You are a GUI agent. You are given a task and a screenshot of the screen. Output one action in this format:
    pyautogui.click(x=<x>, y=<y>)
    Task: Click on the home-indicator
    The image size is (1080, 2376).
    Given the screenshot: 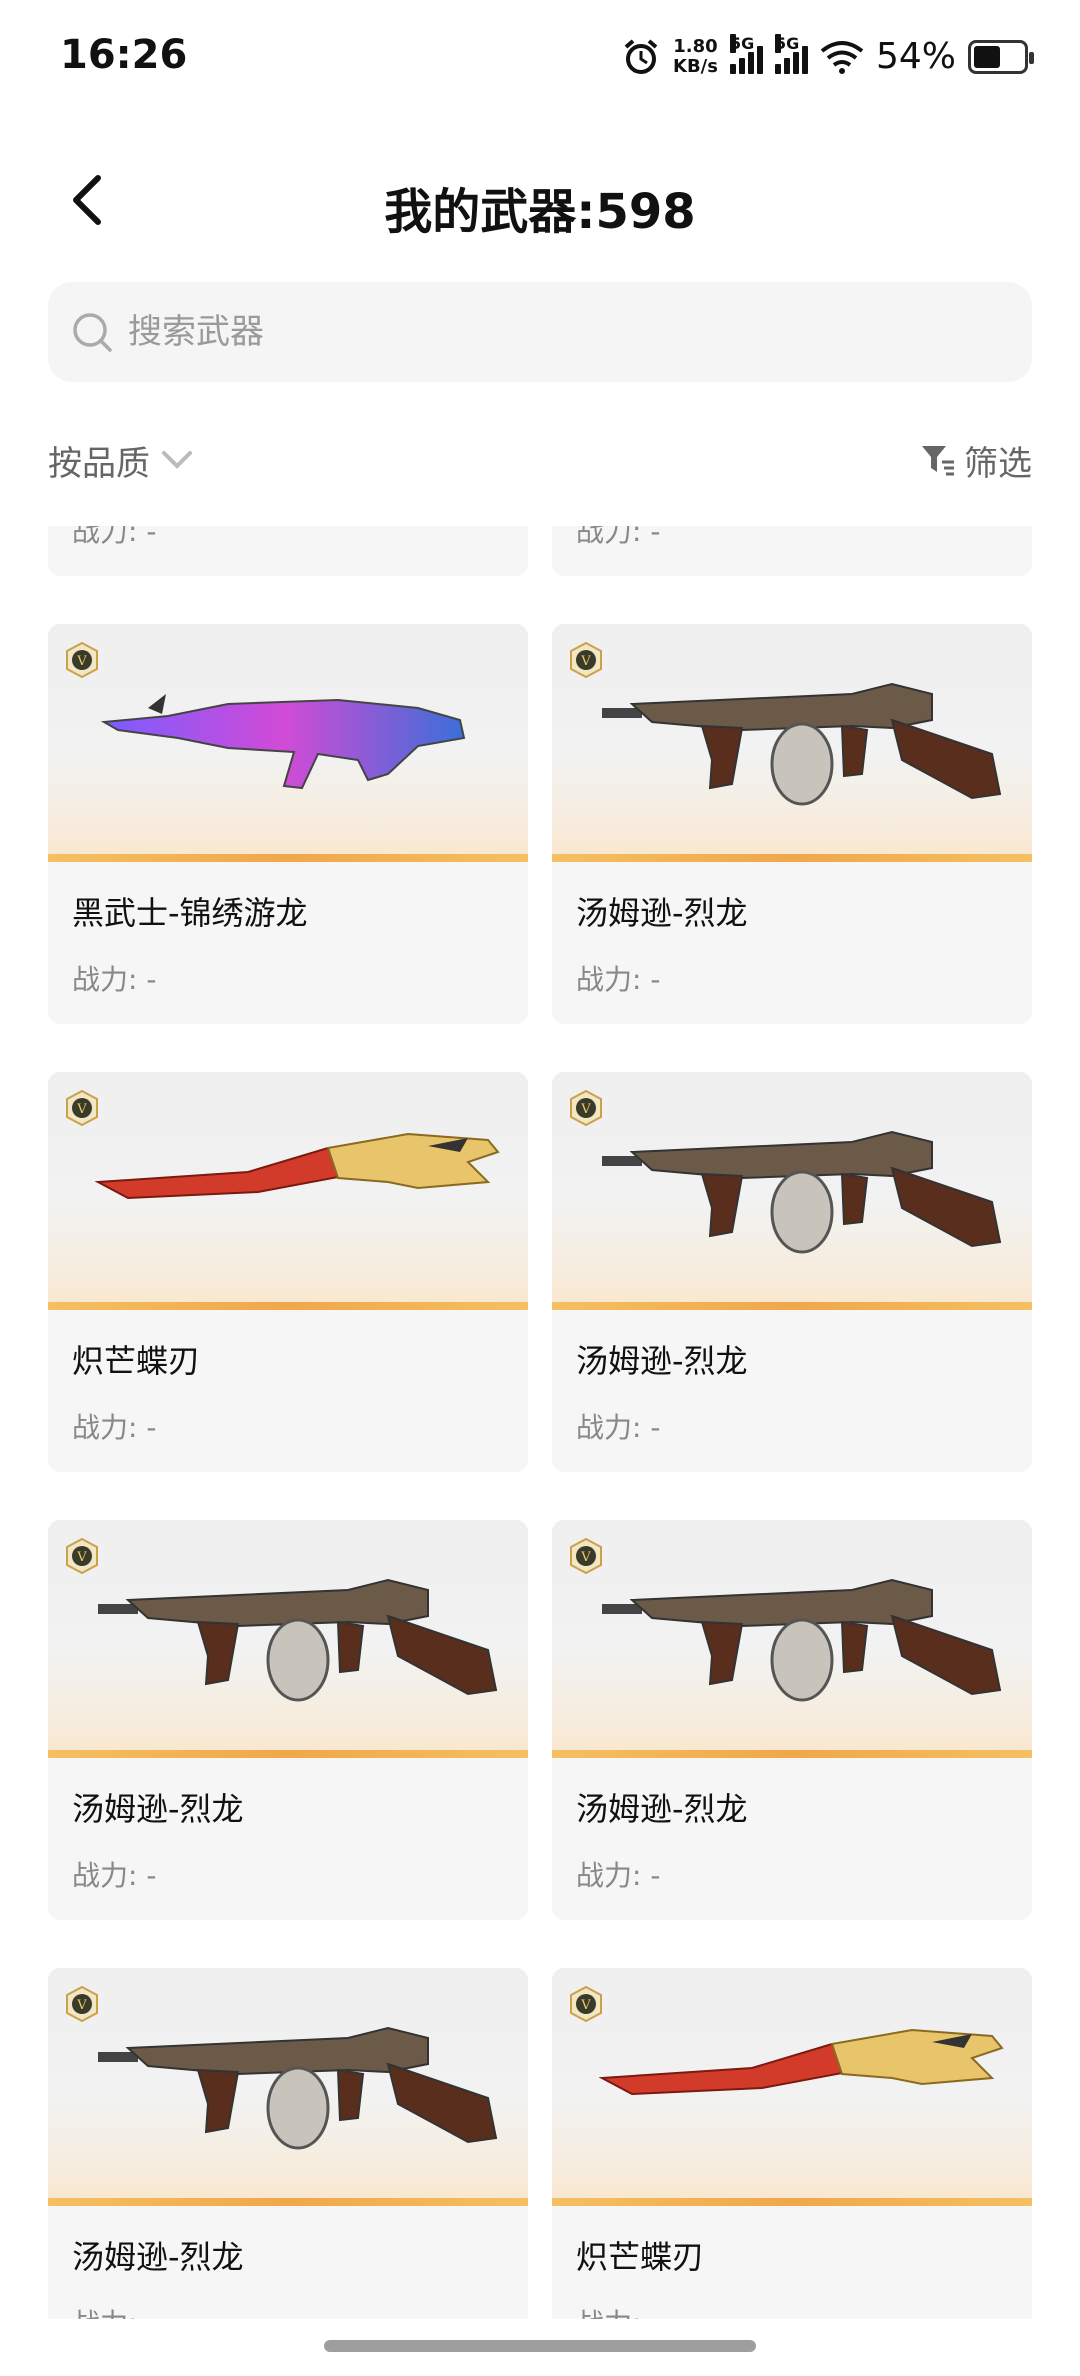 What is the action you would take?
    pyautogui.click(x=540, y=2346)
    